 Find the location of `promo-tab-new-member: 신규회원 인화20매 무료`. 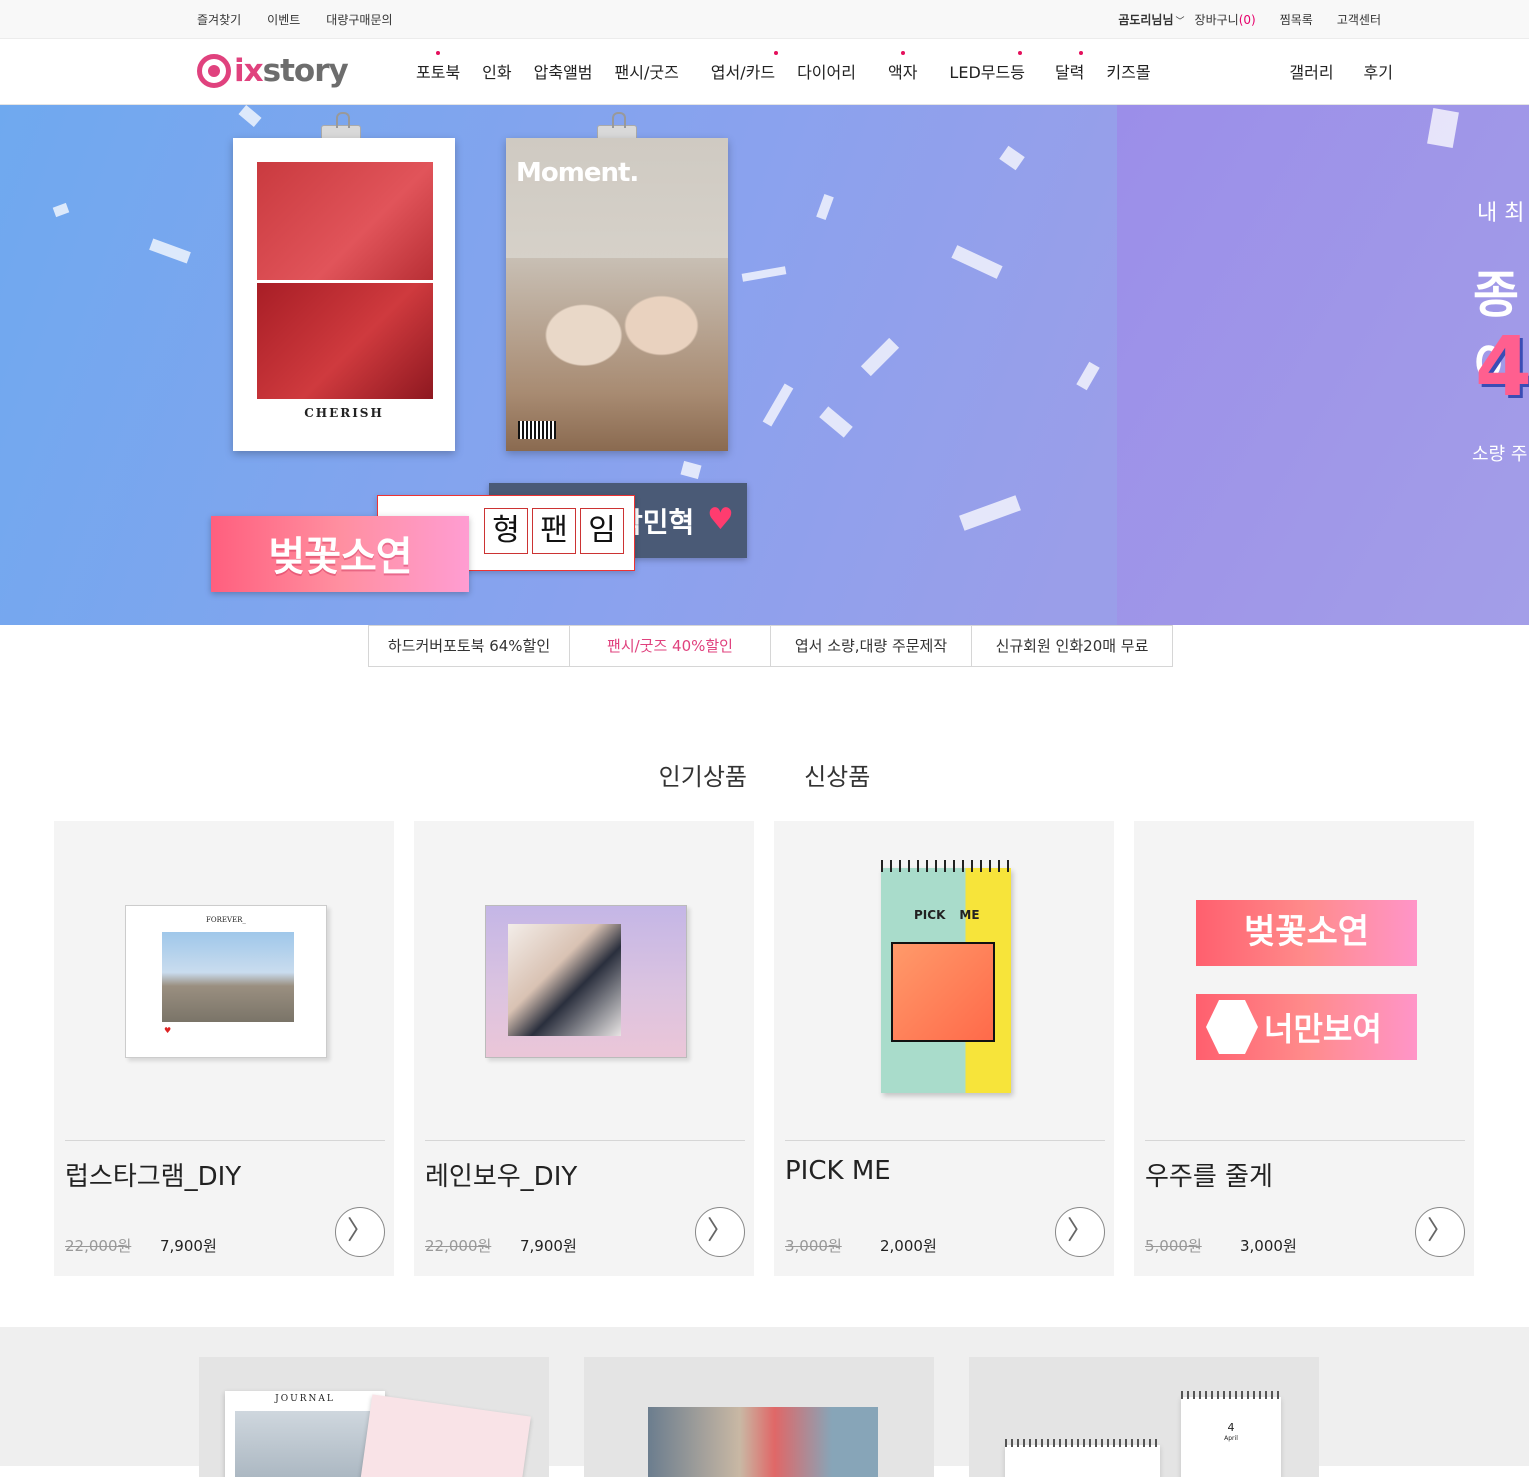

promo-tab-new-member: 신규회원 인화20매 무료 is located at coordinates (1072, 646).